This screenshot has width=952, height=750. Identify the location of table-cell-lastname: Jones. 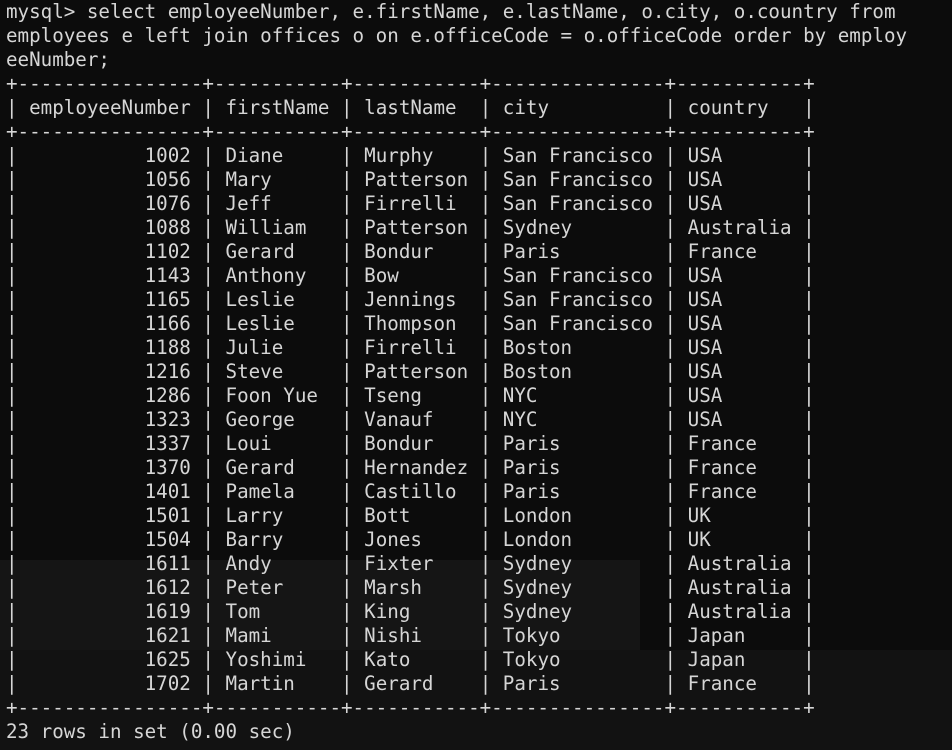
(416, 539).